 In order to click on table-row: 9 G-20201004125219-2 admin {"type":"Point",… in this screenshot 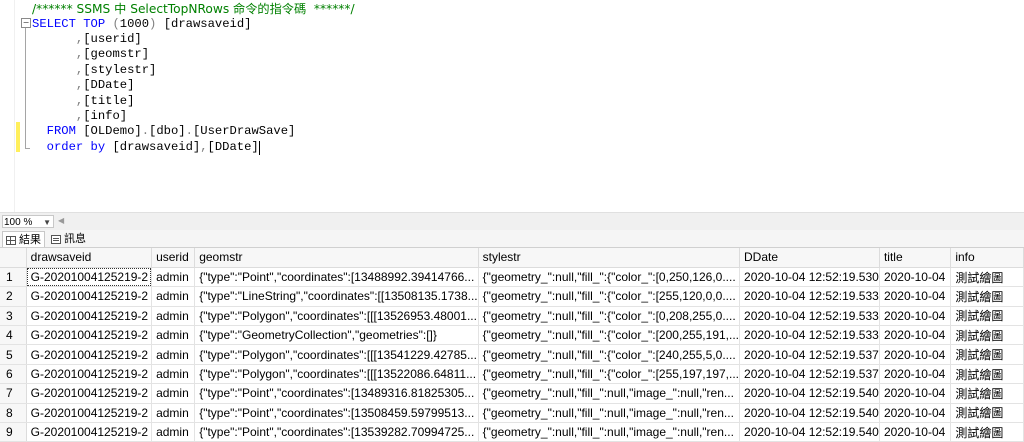, I will do `click(512, 432)`.